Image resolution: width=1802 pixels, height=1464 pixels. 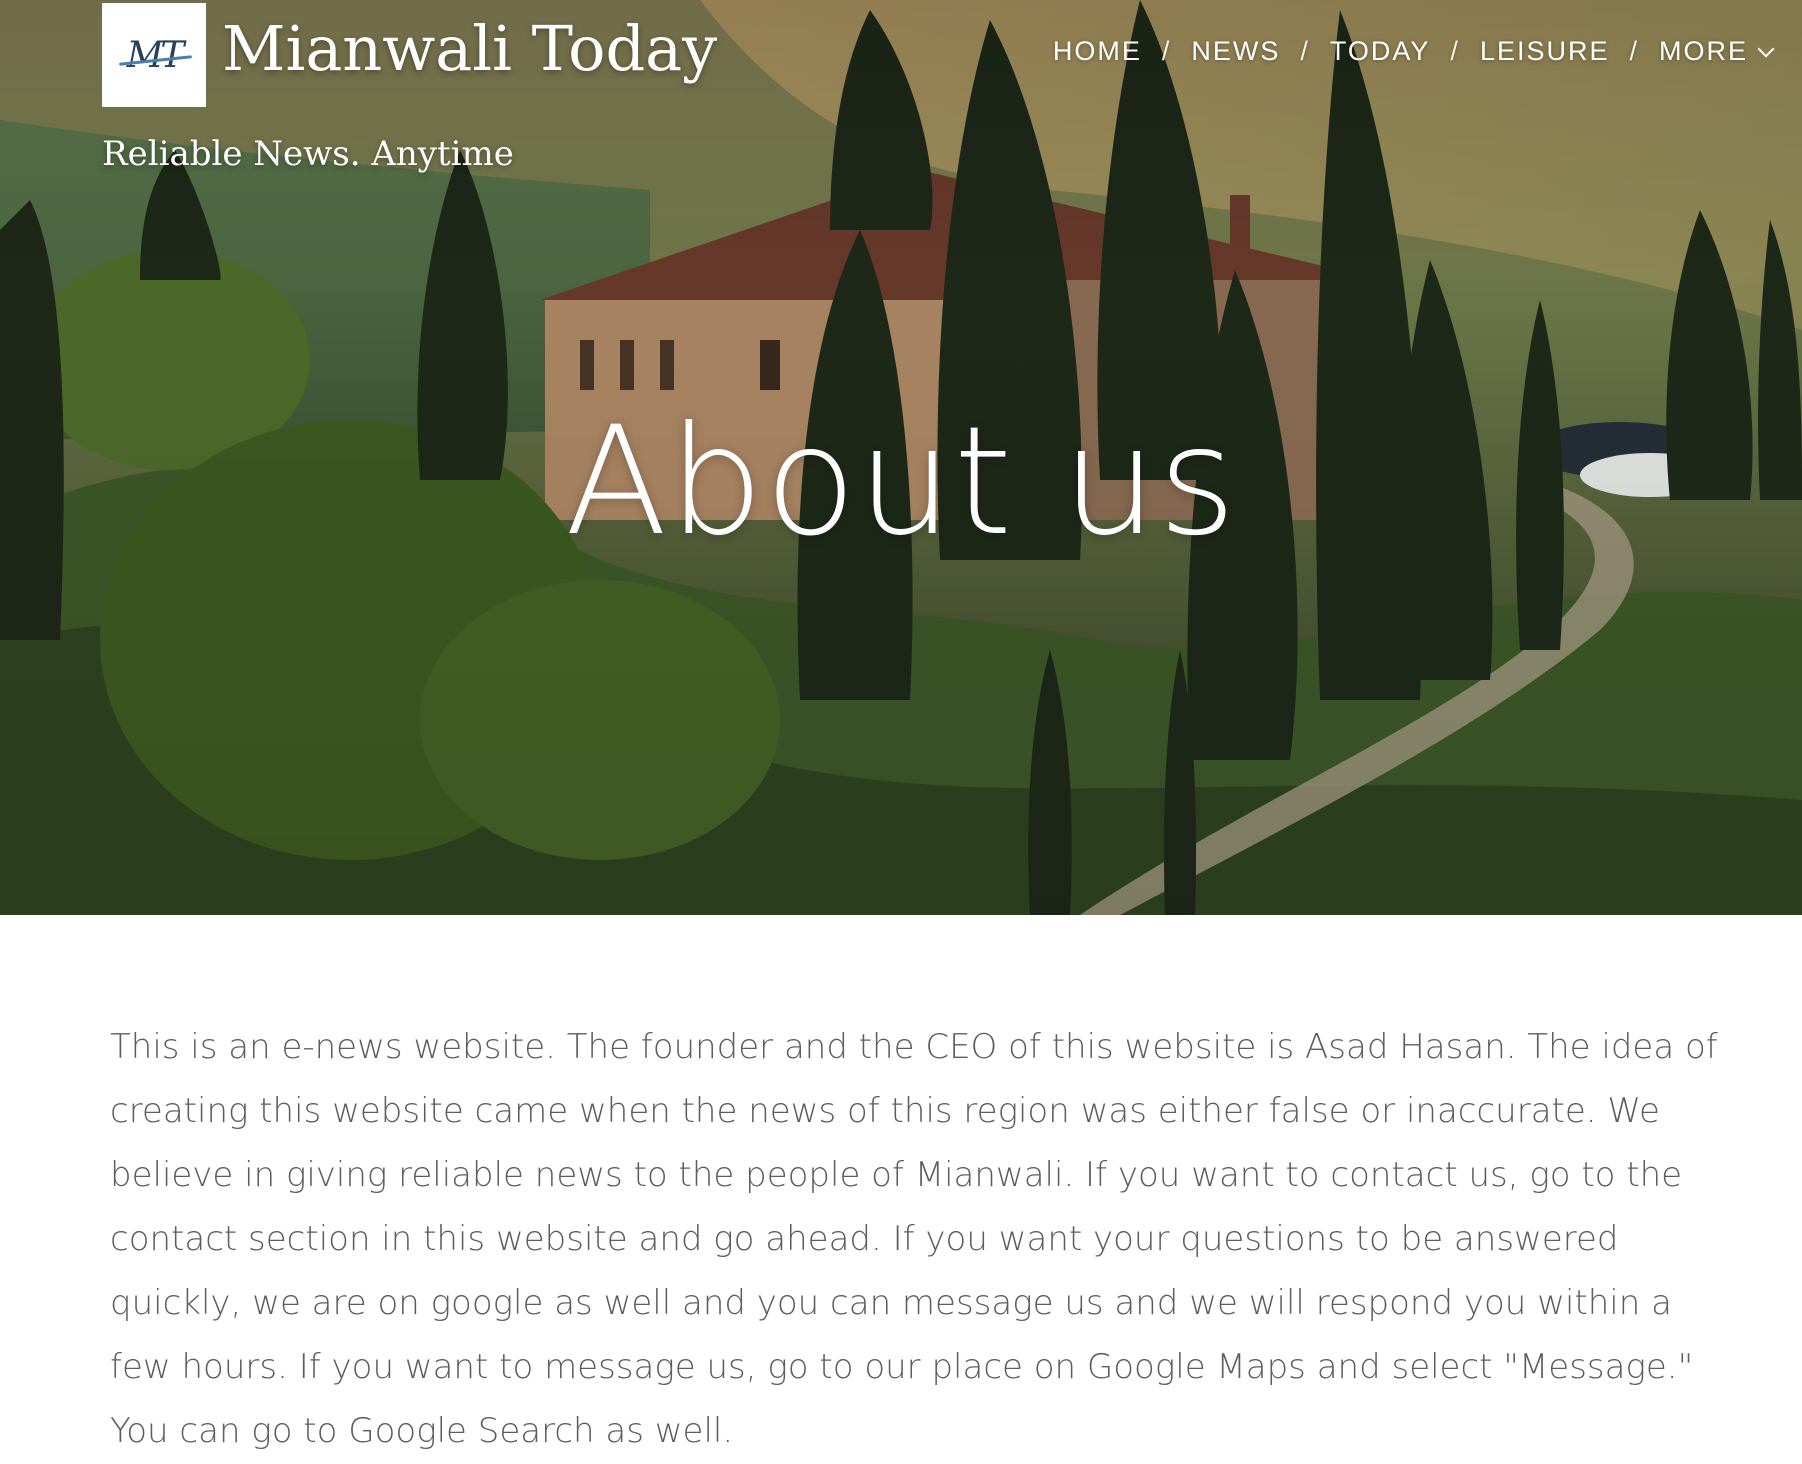 What do you see at coordinates (469, 49) in the screenshot?
I see `site-title: Mianwali Today` at bounding box center [469, 49].